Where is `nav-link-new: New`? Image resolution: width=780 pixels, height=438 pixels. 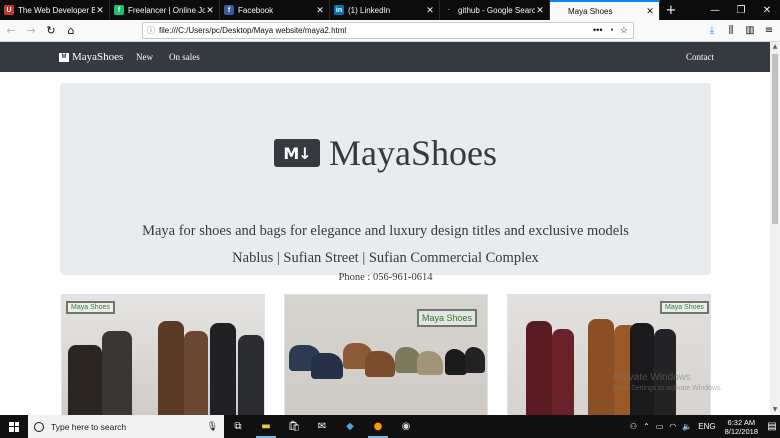 nav-link-new: New is located at coordinates (144, 57).